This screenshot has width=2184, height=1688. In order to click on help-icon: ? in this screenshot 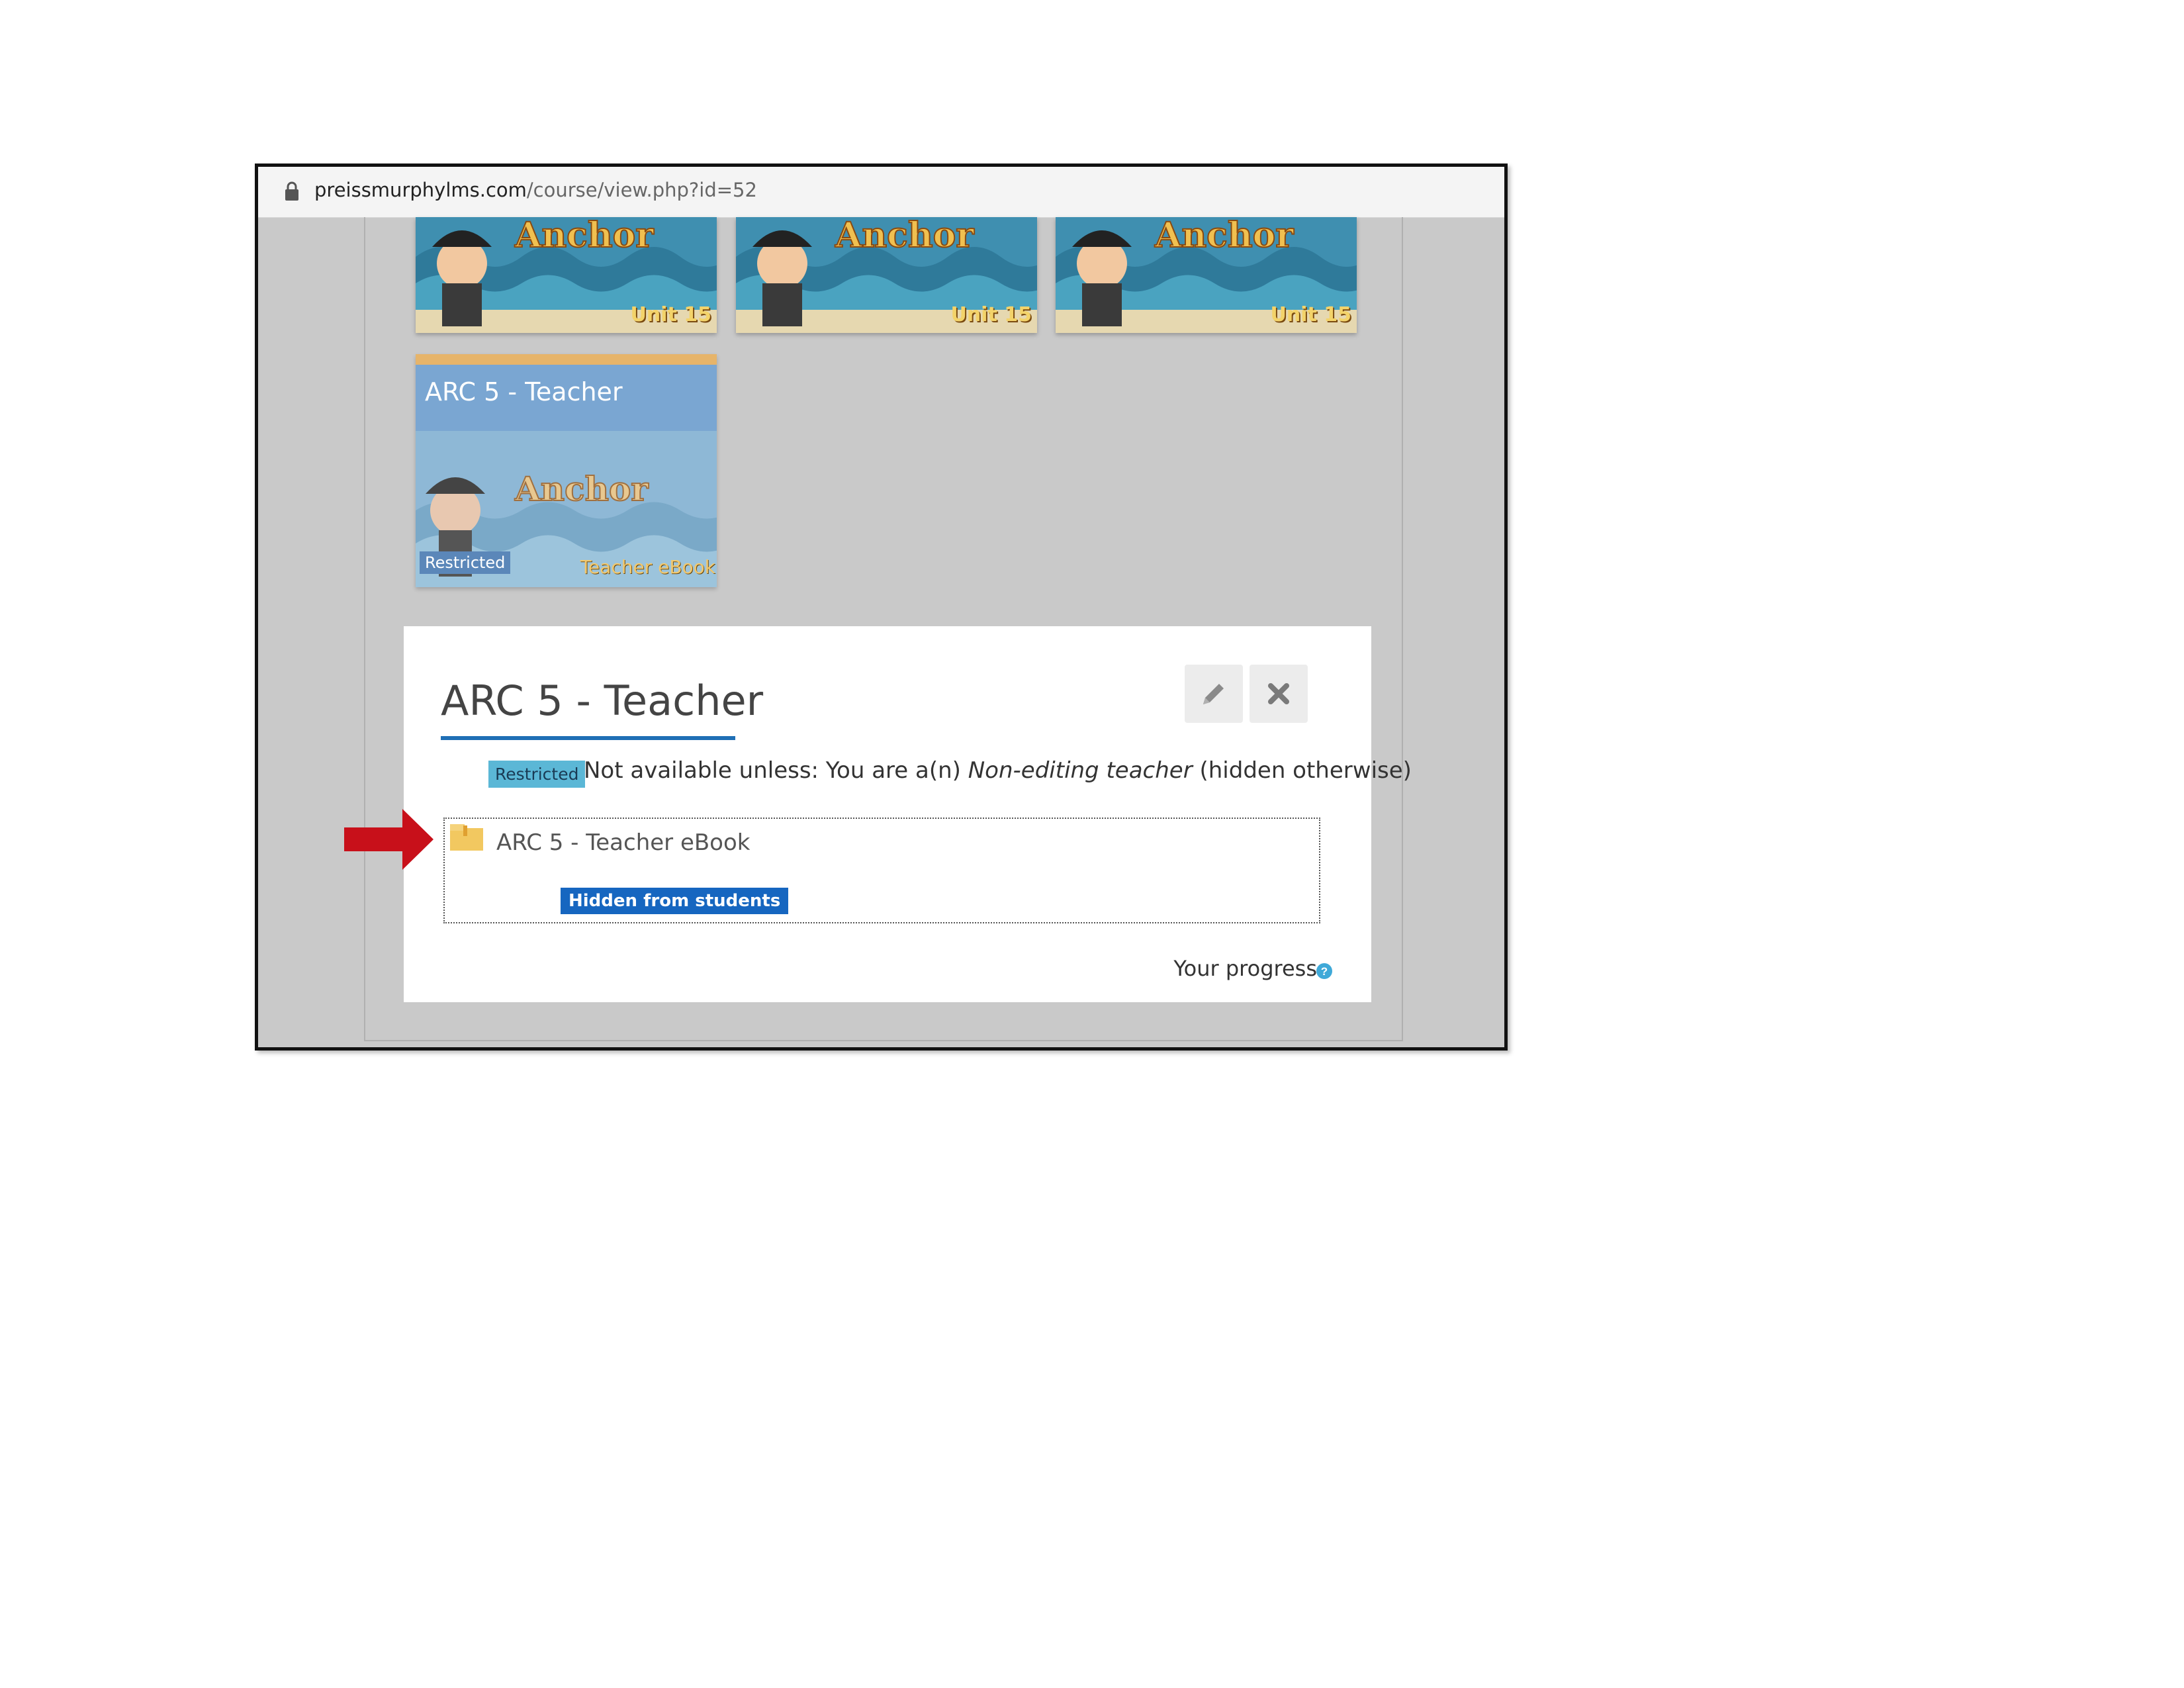, I will do `click(1324, 971)`.